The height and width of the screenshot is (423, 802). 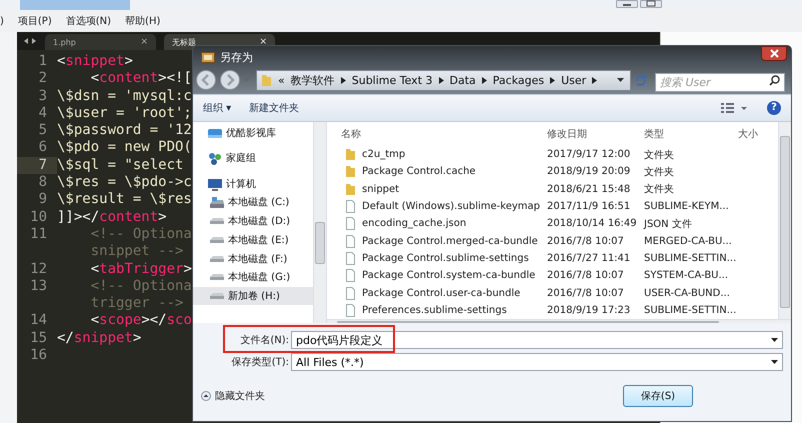 I want to click on address-bar: « 教学软件 Sublime Text 3 Data Packages User, so click(x=443, y=80).